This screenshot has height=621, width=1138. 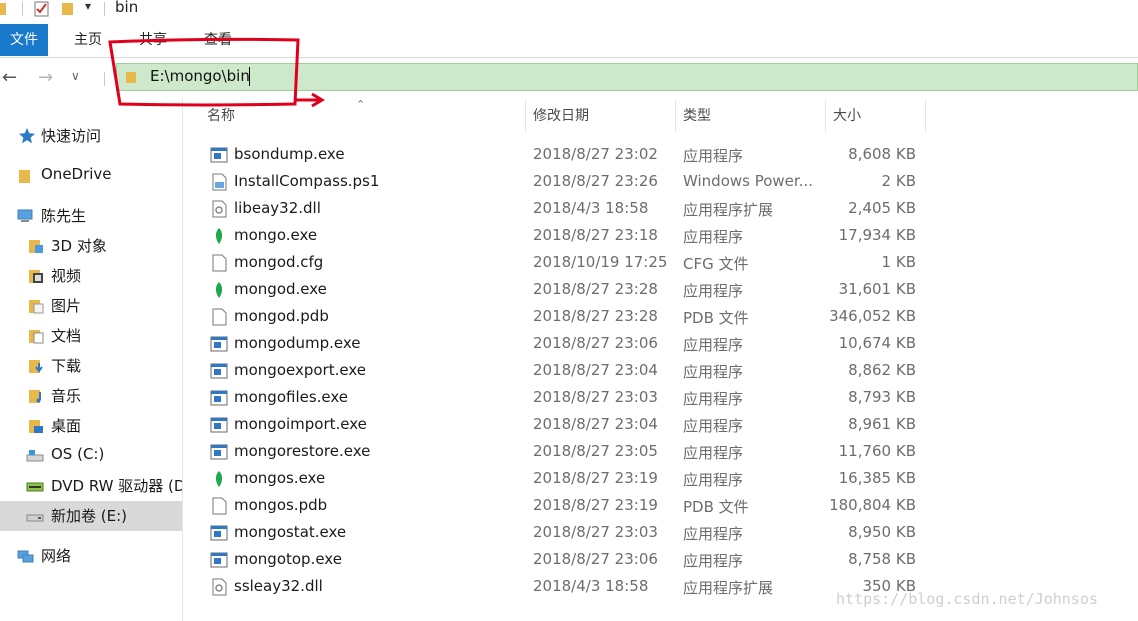 I want to click on file-size: 10,674 KB, so click(x=877, y=343).